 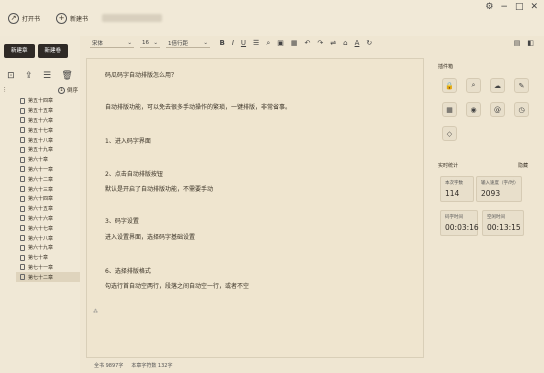 I want to click on line-spacing-select: 1倍行距 ⌄, so click(x=188, y=43).